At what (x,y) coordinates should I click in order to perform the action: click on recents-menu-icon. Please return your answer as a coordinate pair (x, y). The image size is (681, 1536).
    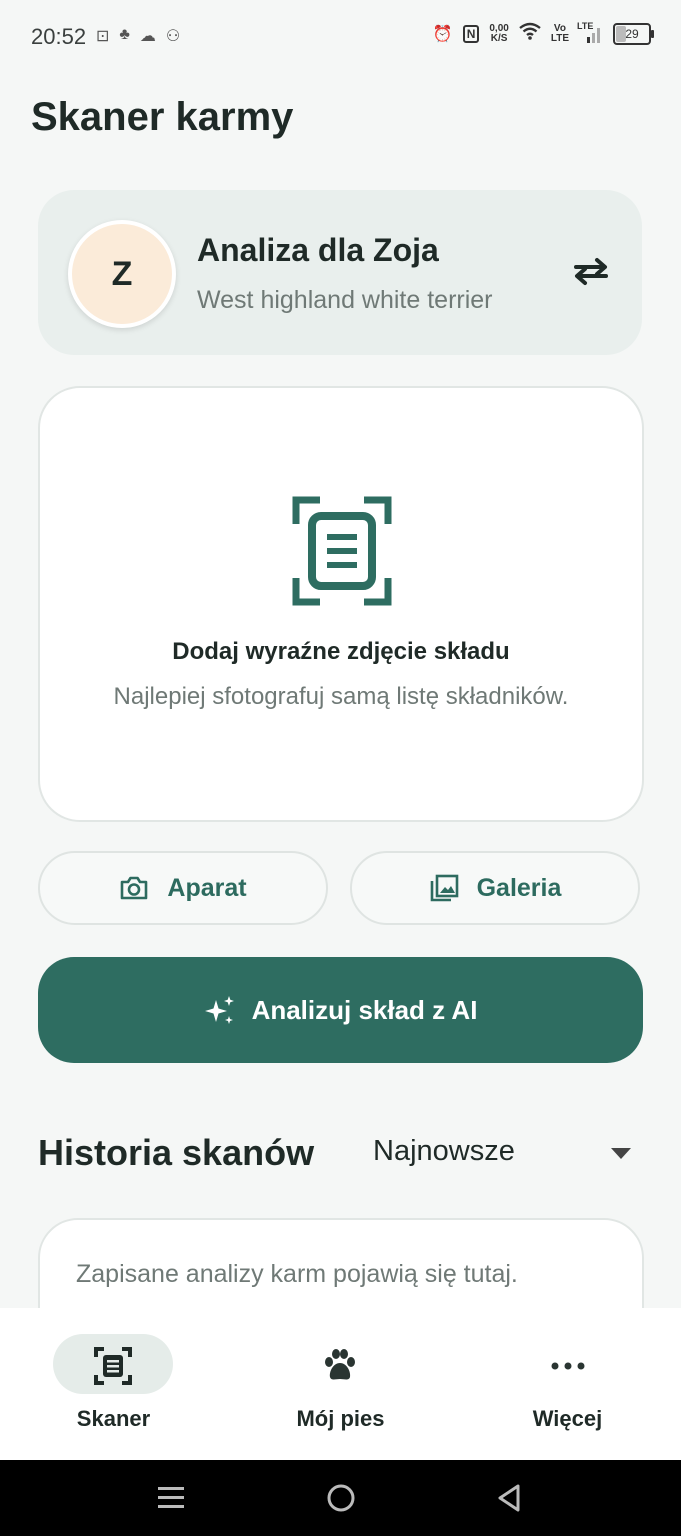
    Looking at the image, I should click on (171, 1498).